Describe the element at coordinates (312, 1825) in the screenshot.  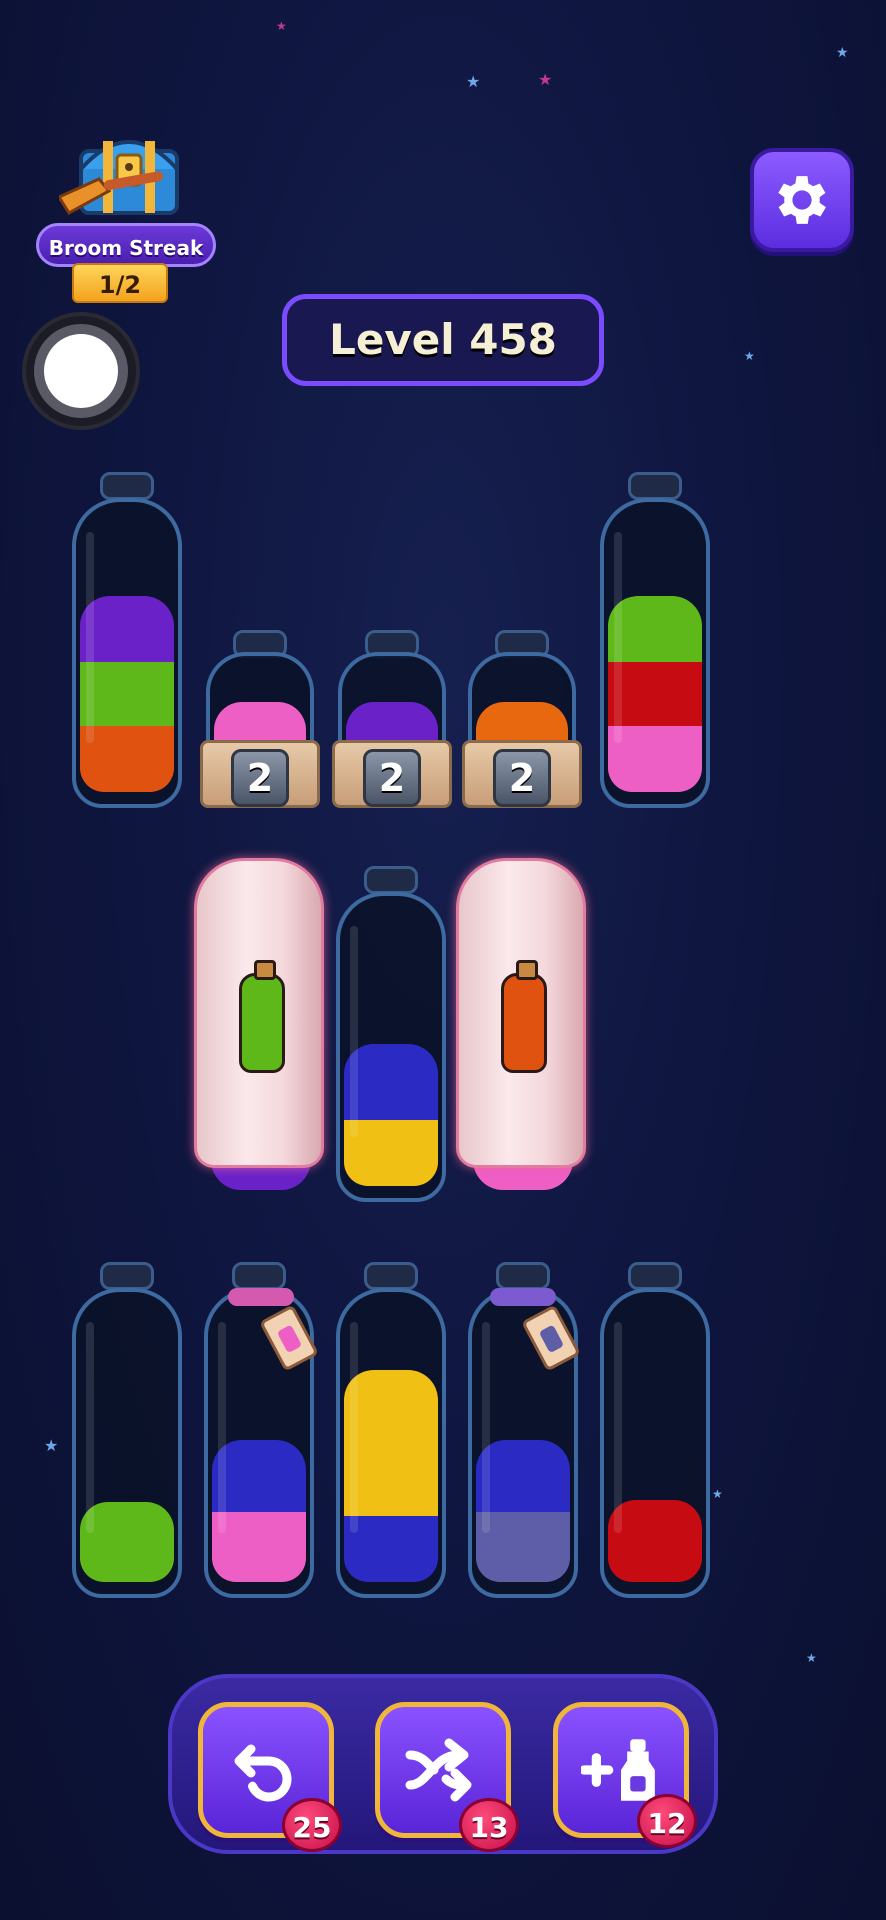
I see `undo-count-badge: 25` at that location.